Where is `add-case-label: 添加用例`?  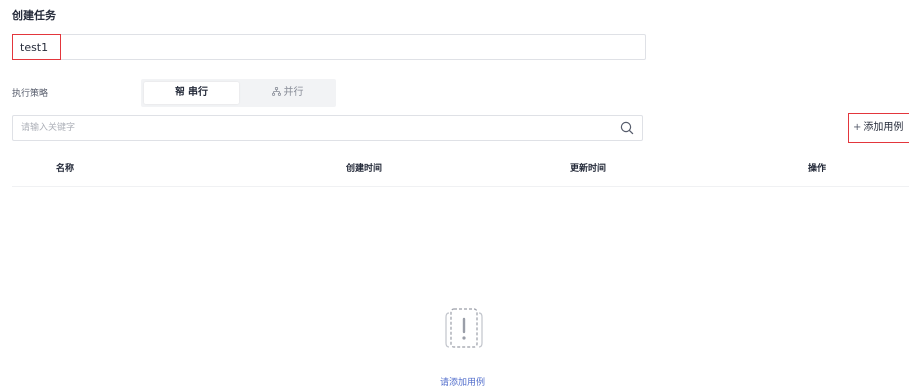
add-case-label: 添加用例 is located at coordinates (883, 127).